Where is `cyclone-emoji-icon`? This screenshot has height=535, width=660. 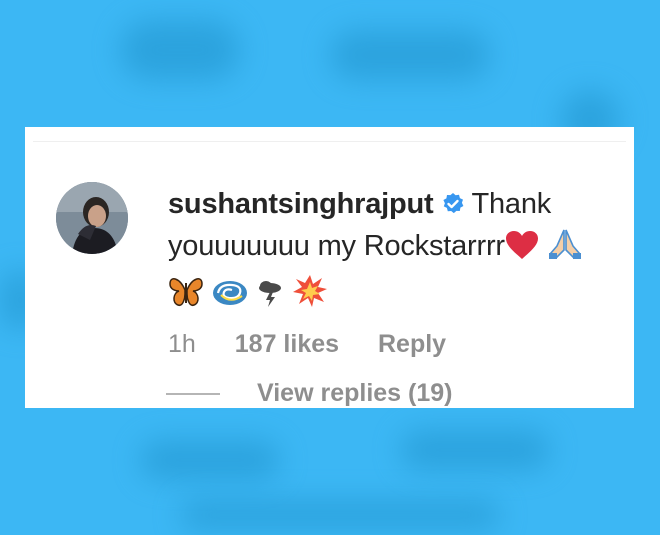
cyclone-emoji-icon is located at coordinates (230, 298).